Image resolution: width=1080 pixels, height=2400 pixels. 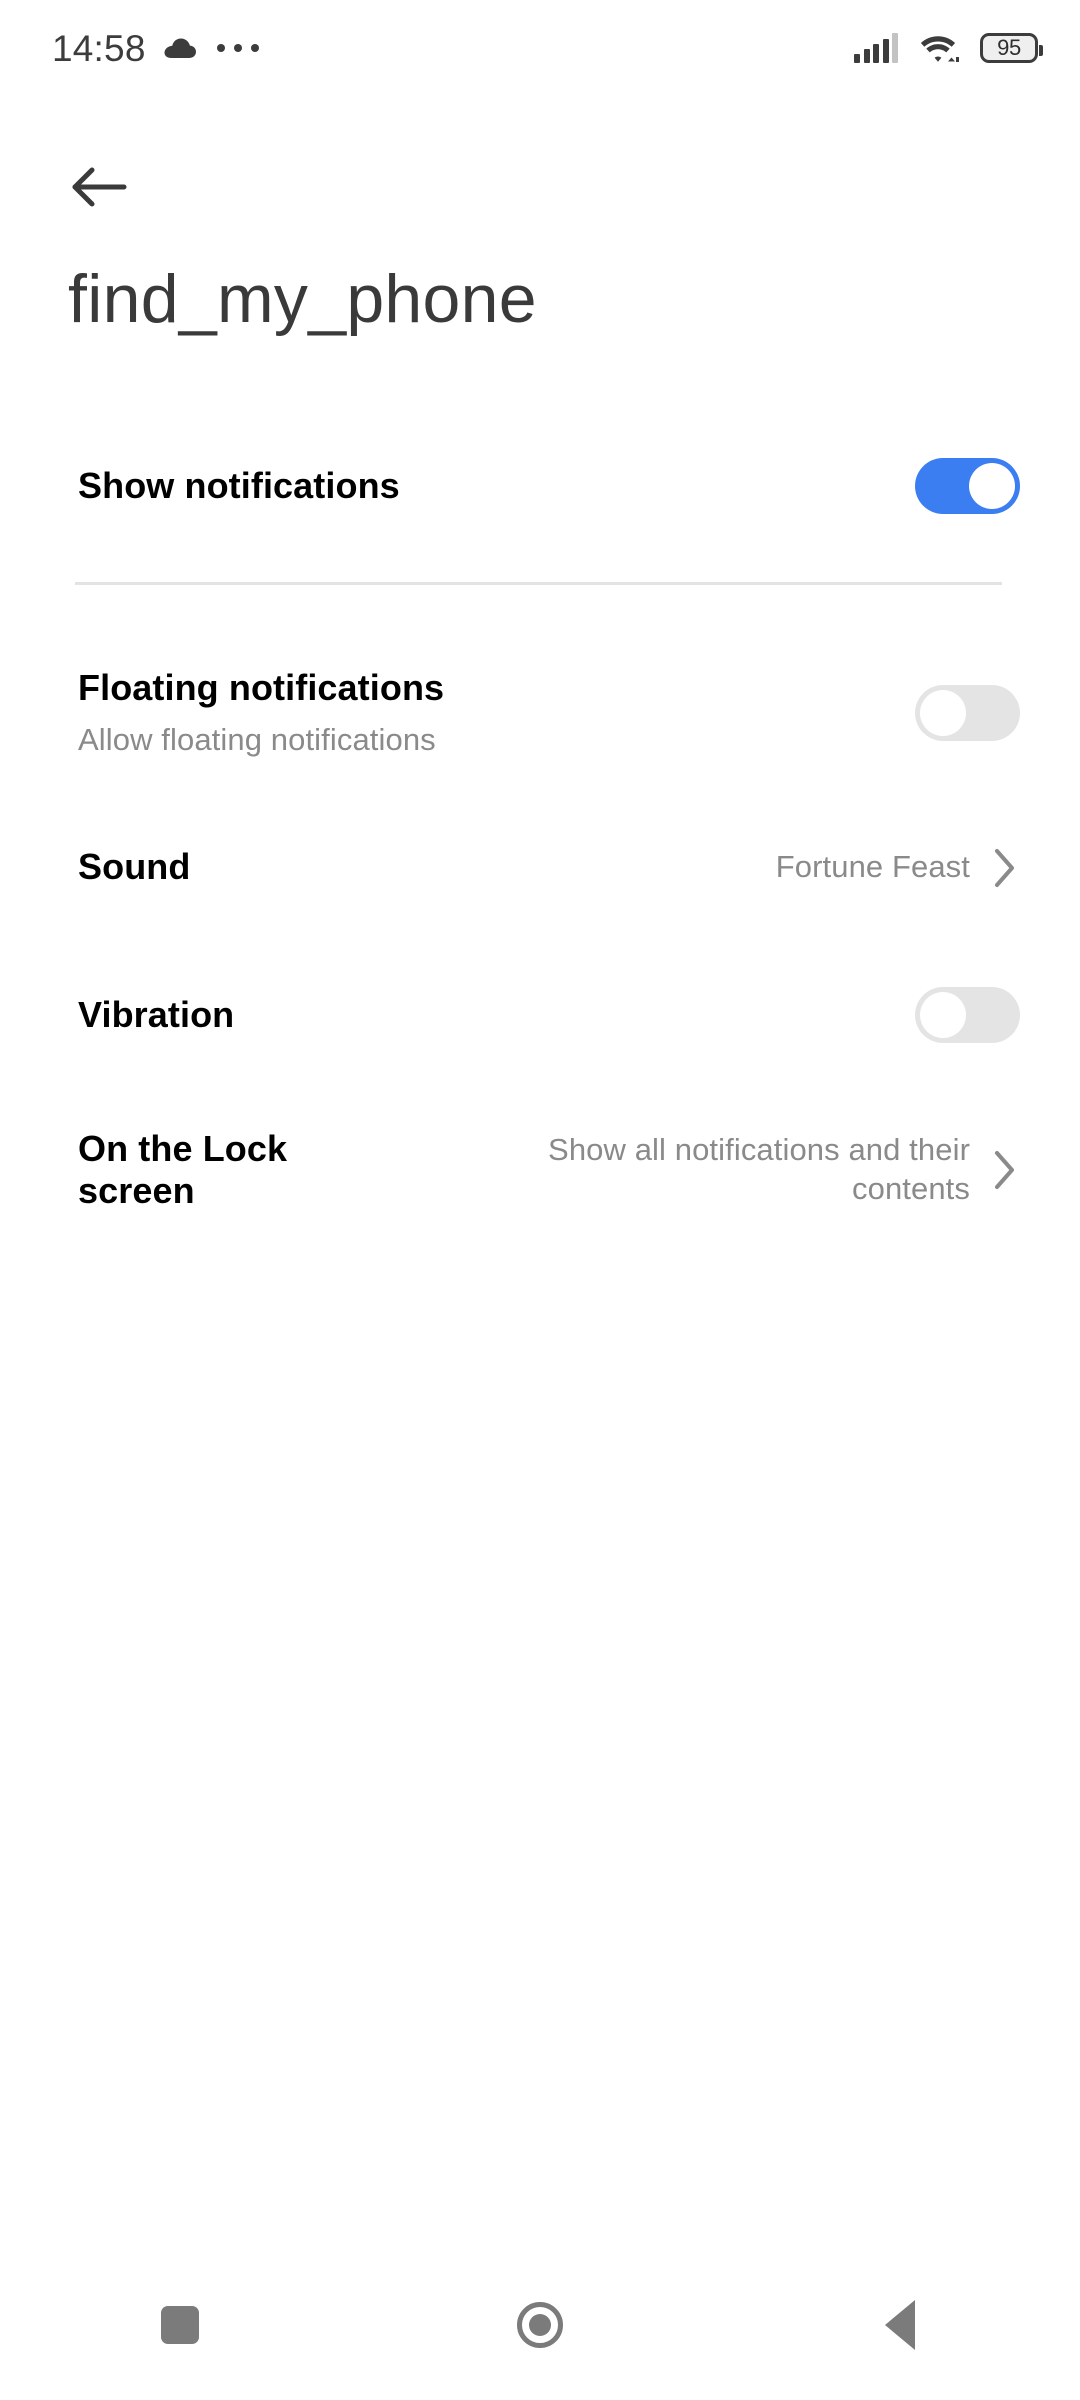 I want to click on battery-icon: 95, so click(x=1011, y=48).